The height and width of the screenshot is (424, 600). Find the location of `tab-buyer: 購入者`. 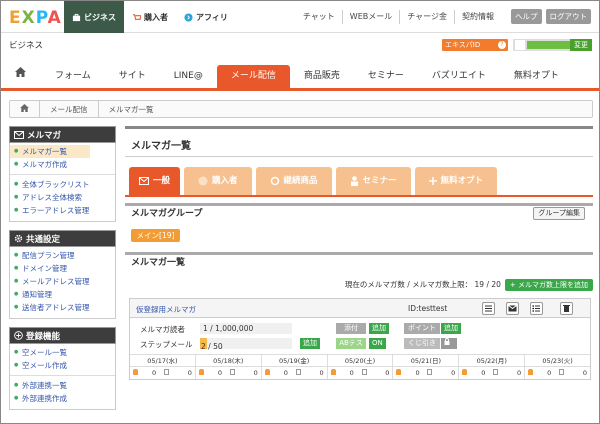

tab-buyer: 購入者 is located at coordinates (150, 17).